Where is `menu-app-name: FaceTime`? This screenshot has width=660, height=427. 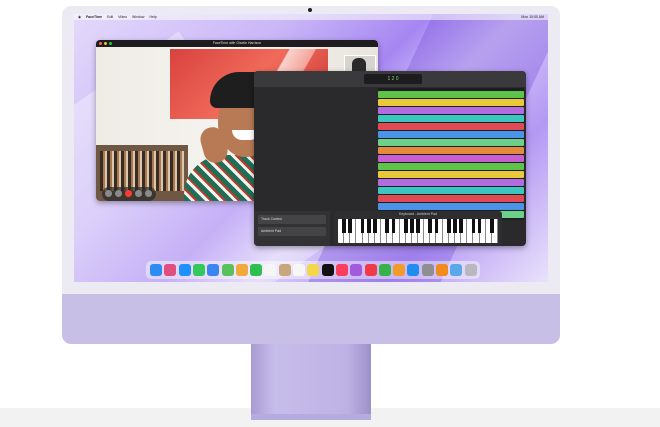
menu-app-name: FaceTime is located at coordinates (94, 17).